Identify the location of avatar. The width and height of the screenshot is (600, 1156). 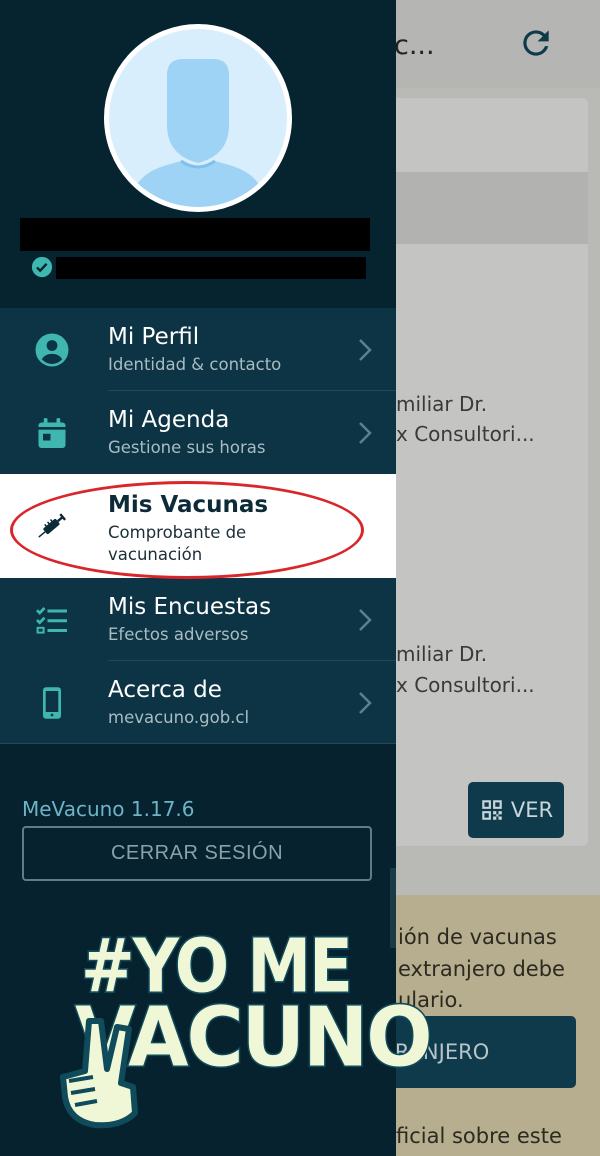
(198, 118).